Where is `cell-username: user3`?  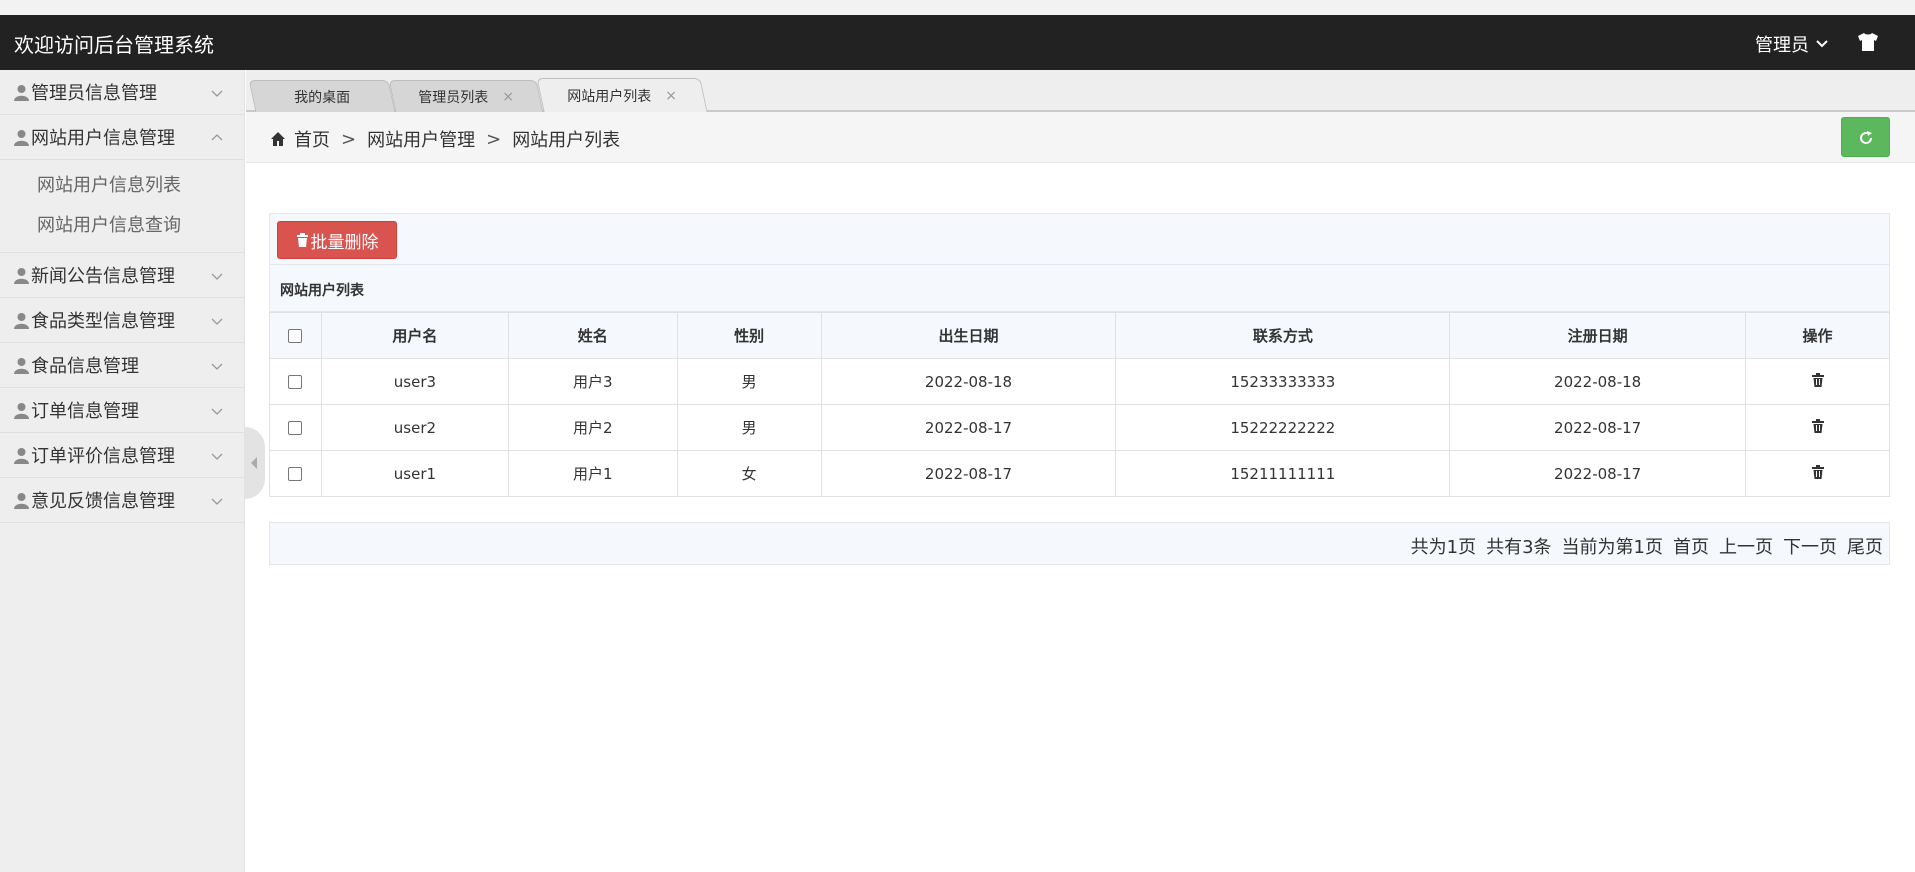
cell-username: user3 is located at coordinates (414, 381).